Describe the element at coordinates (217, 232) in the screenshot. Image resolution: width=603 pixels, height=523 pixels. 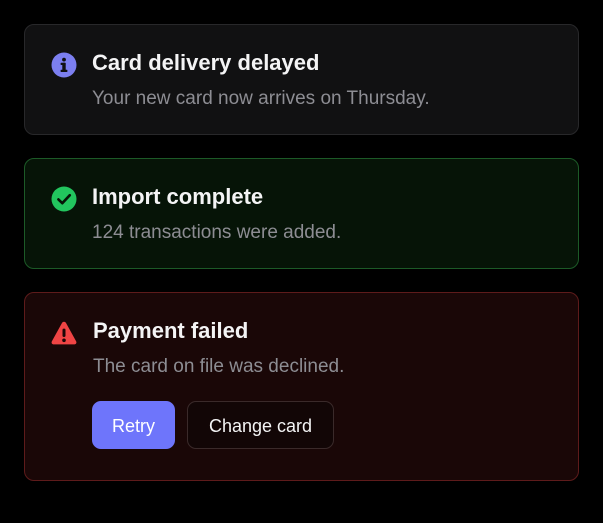
I see `success-alert-message: 124 transactions were added.` at that location.